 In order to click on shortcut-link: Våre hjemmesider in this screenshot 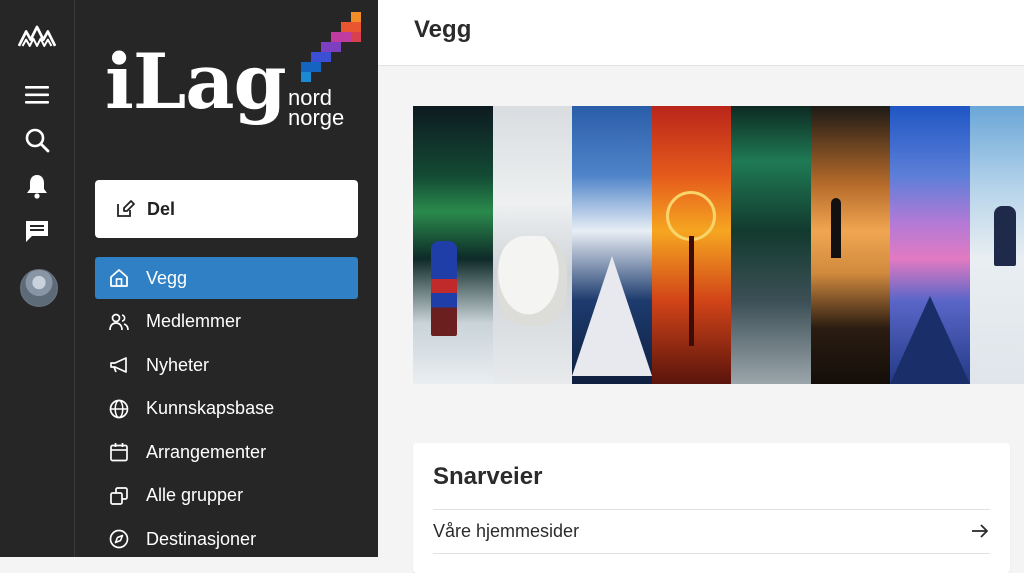, I will do `click(711, 531)`.